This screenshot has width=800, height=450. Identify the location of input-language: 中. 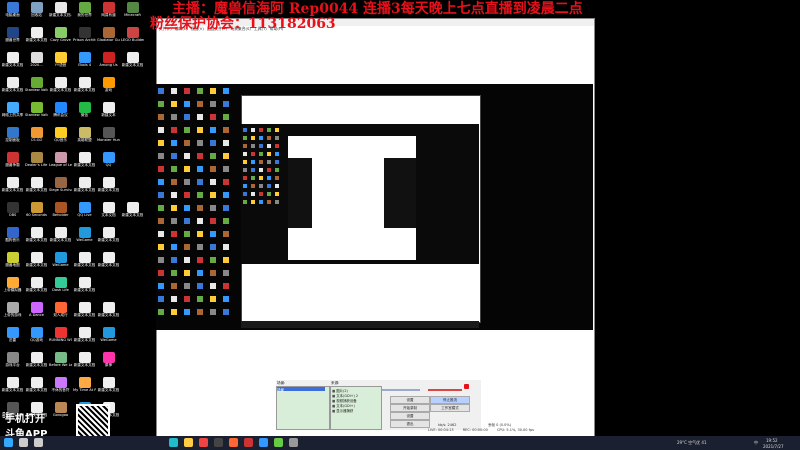
(756, 443).